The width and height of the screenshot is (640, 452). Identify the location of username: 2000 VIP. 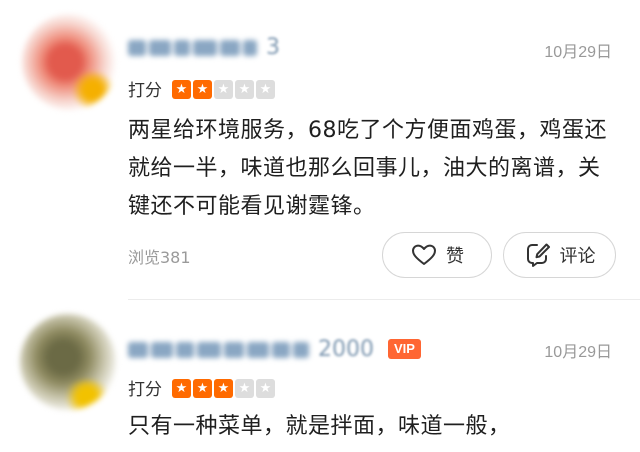
(274, 349).